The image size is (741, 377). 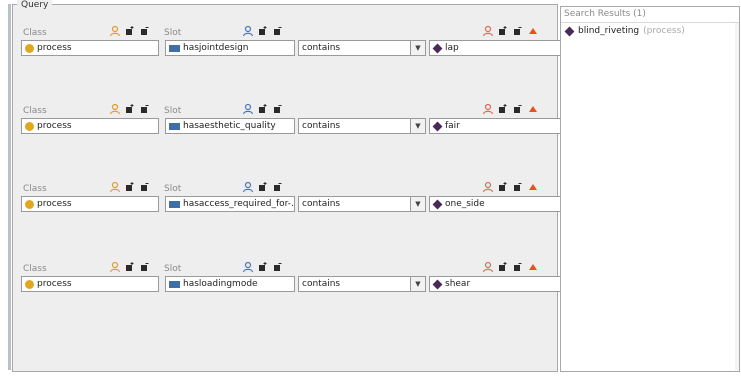 I want to click on slot-field: hasjointdesign, so click(x=230, y=48).